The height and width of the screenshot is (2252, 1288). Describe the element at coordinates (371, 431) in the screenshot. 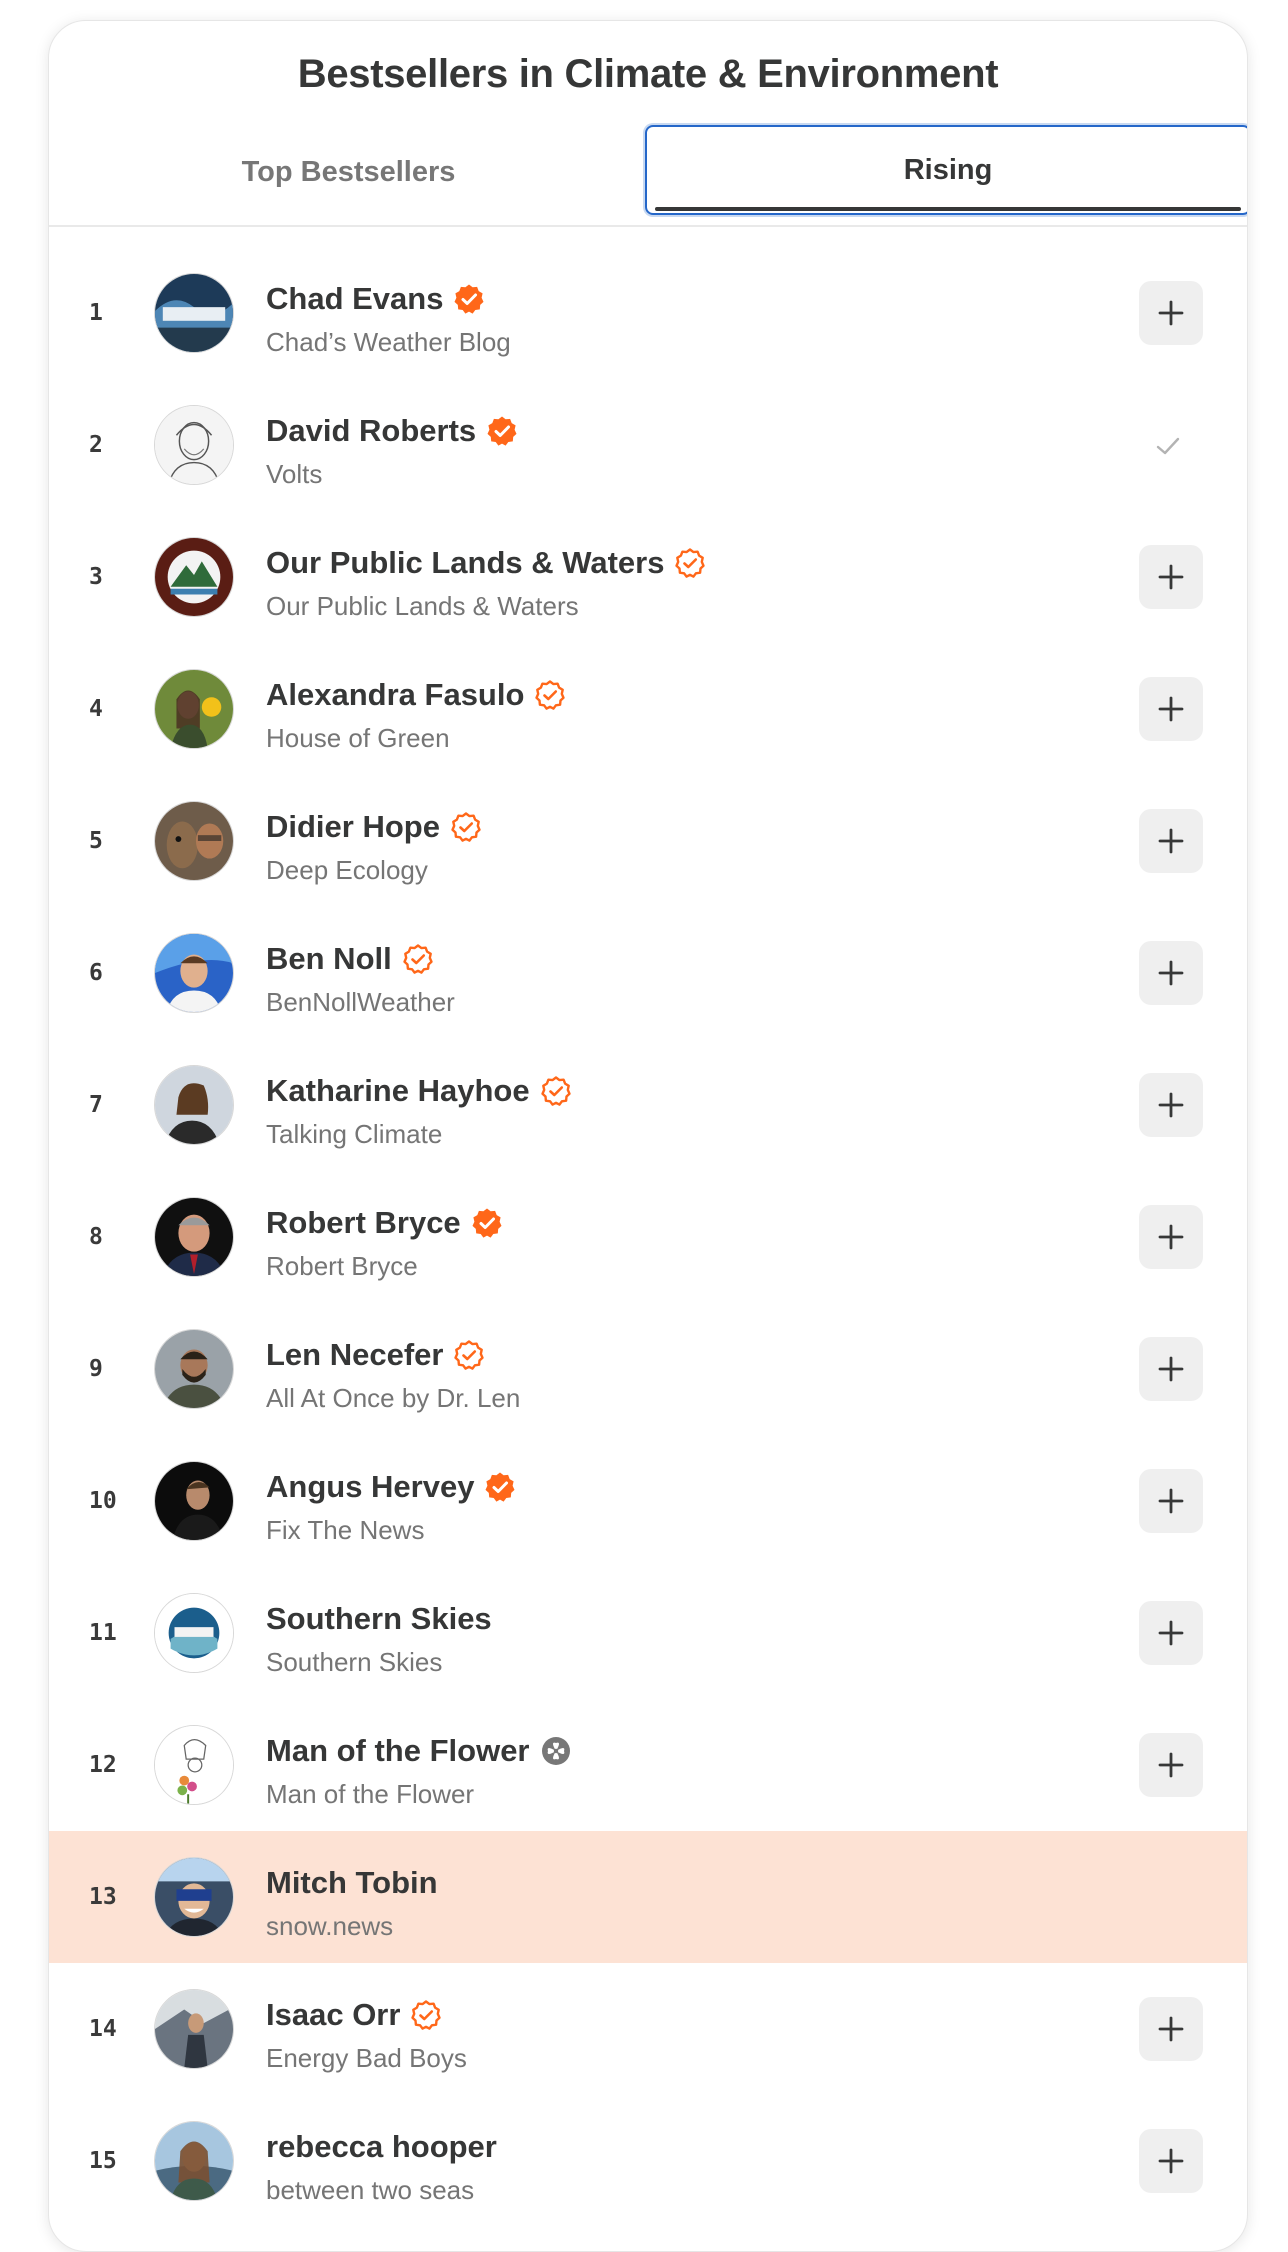

I see `author-name: David Roberts` at that location.